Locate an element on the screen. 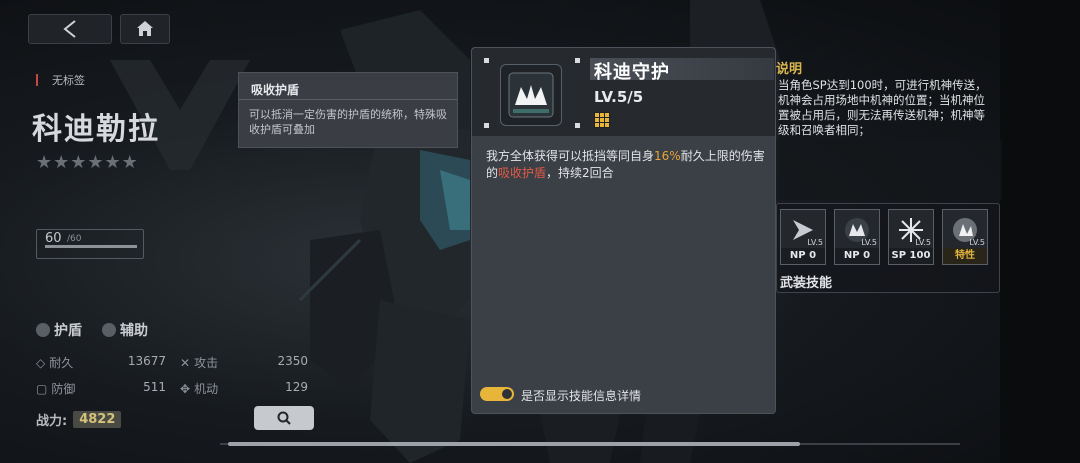  stat-durability-value: 13677 is located at coordinates (146, 361).